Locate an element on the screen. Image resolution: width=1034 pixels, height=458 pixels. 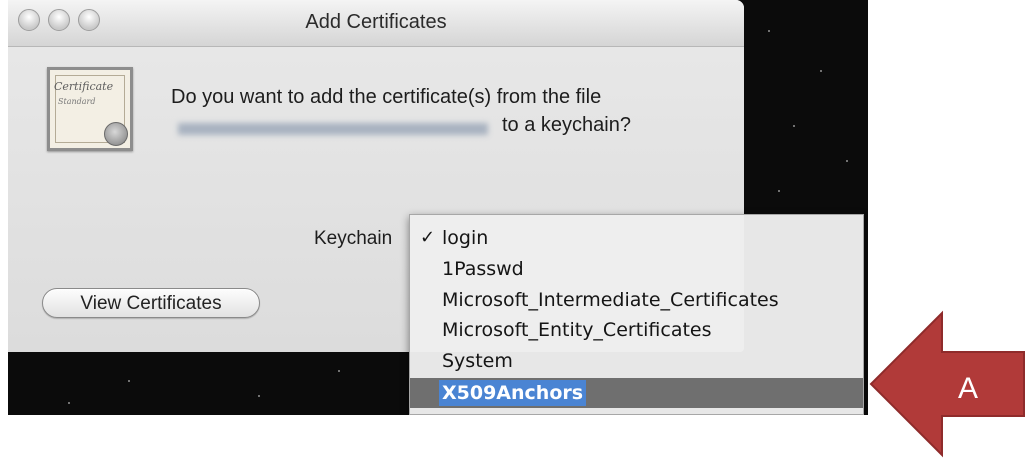
callout-arrow-icon is located at coordinates (947, 384).